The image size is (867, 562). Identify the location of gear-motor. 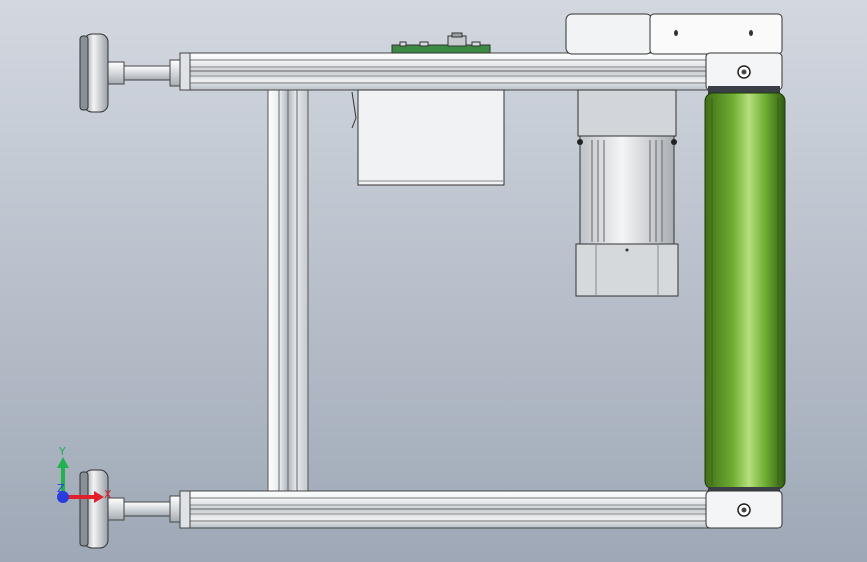
(627, 193).